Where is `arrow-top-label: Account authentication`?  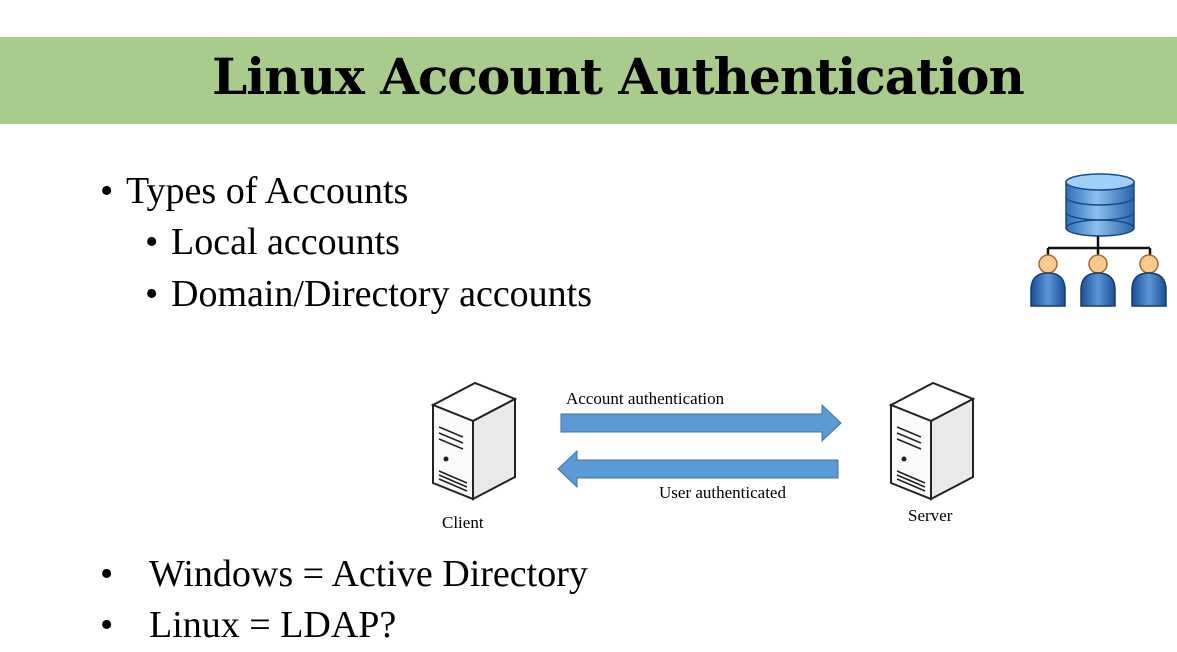
arrow-top-label: Account authentication is located at coordinates (645, 398).